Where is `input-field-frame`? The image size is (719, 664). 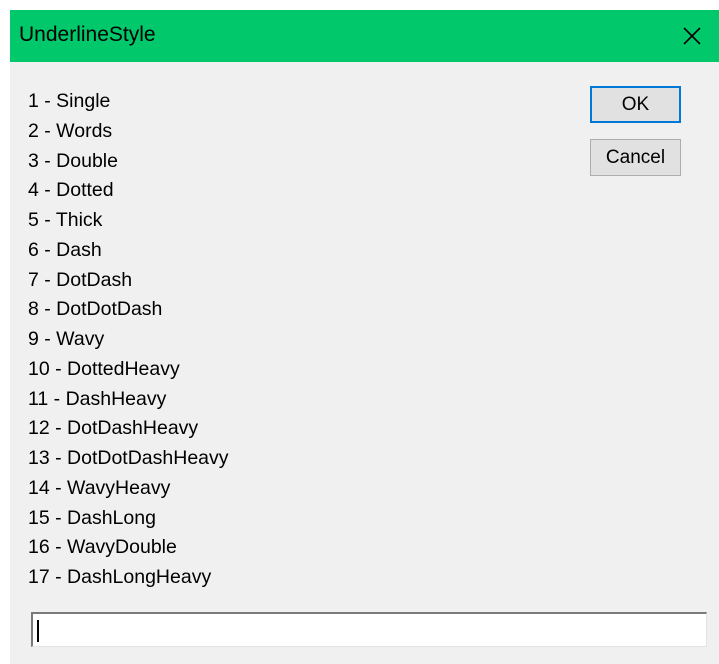 input-field-frame is located at coordinates (369, 629).